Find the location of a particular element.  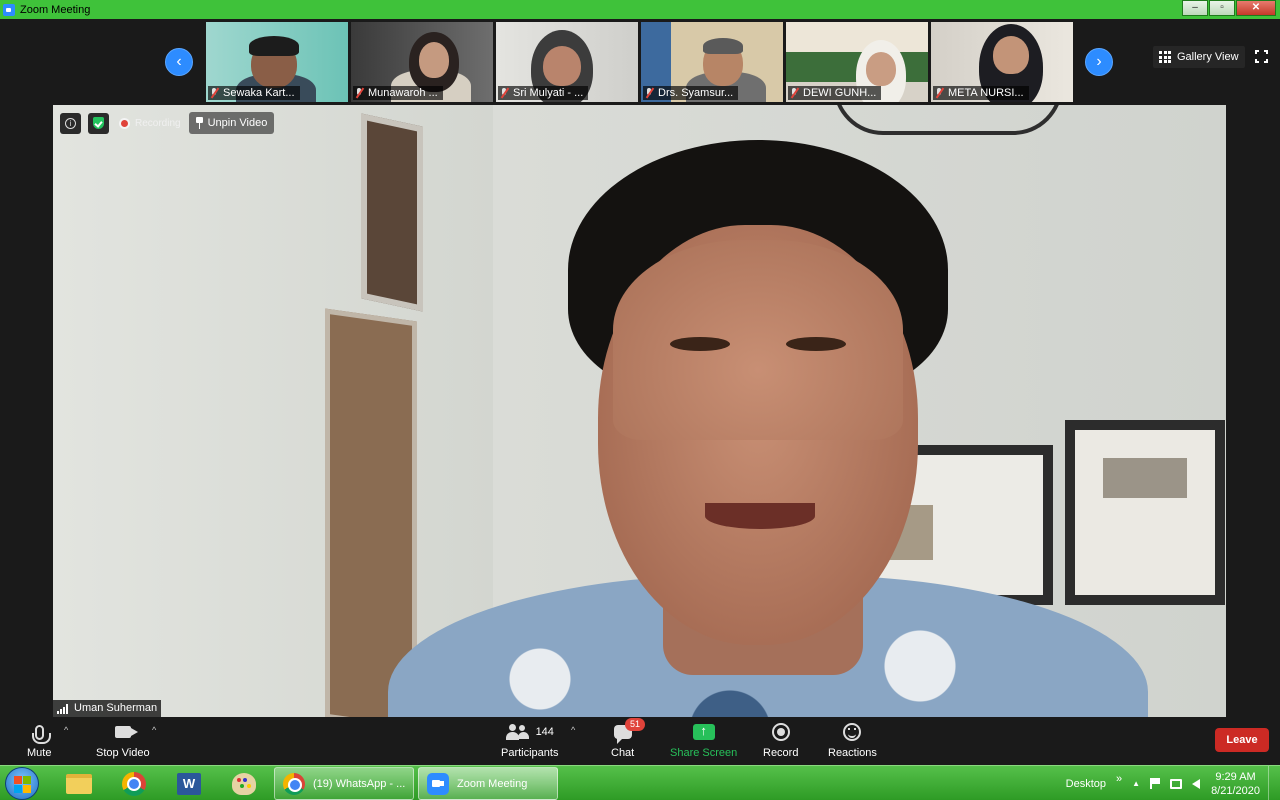

window-title: Zoom Meeting is located at coordinates (55, 9).